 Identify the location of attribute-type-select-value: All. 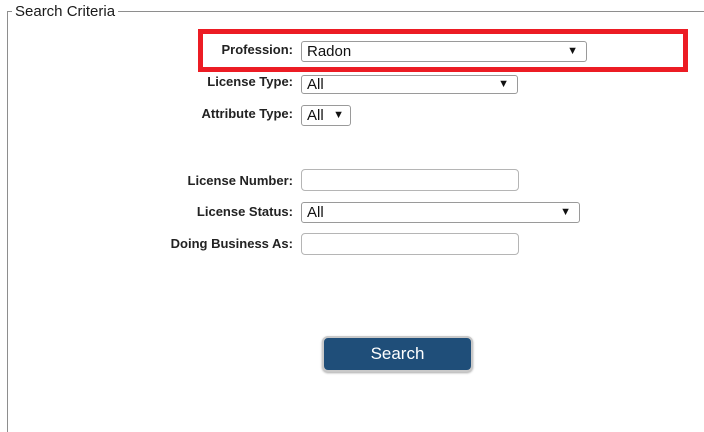
(315, 115).